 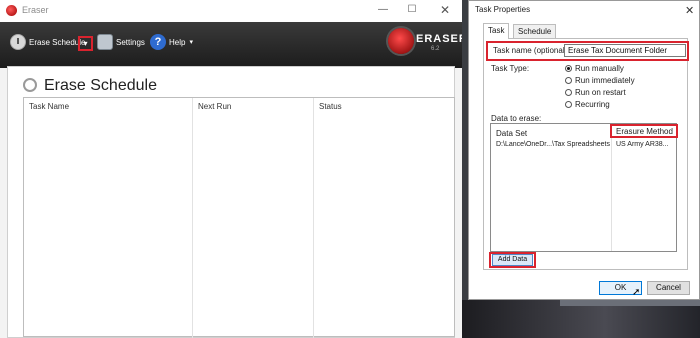 I want to click on settings-label: Settings, so click(x=130, y=42).